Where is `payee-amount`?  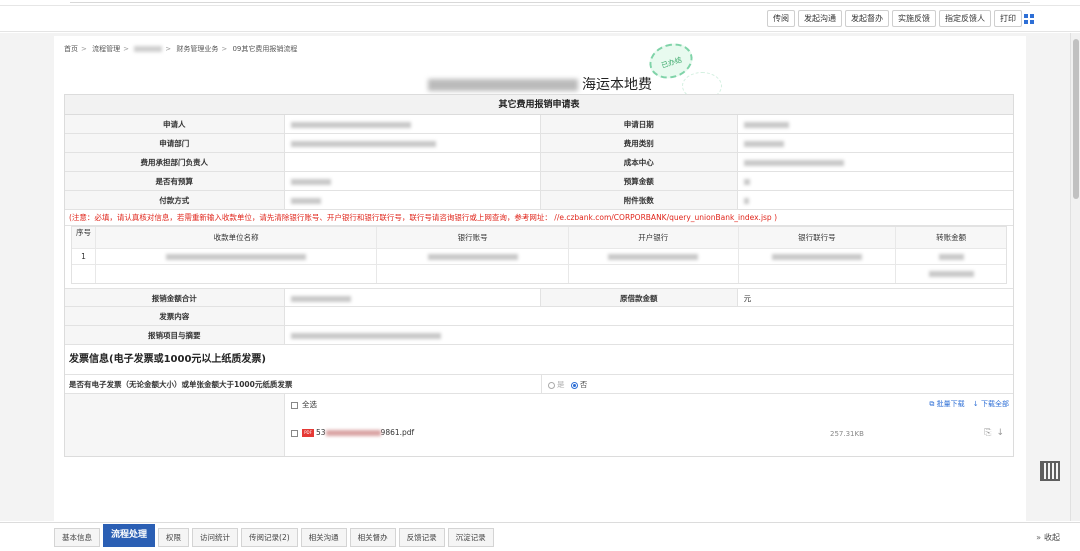
payee-amount is located at coordinates (951, 256).